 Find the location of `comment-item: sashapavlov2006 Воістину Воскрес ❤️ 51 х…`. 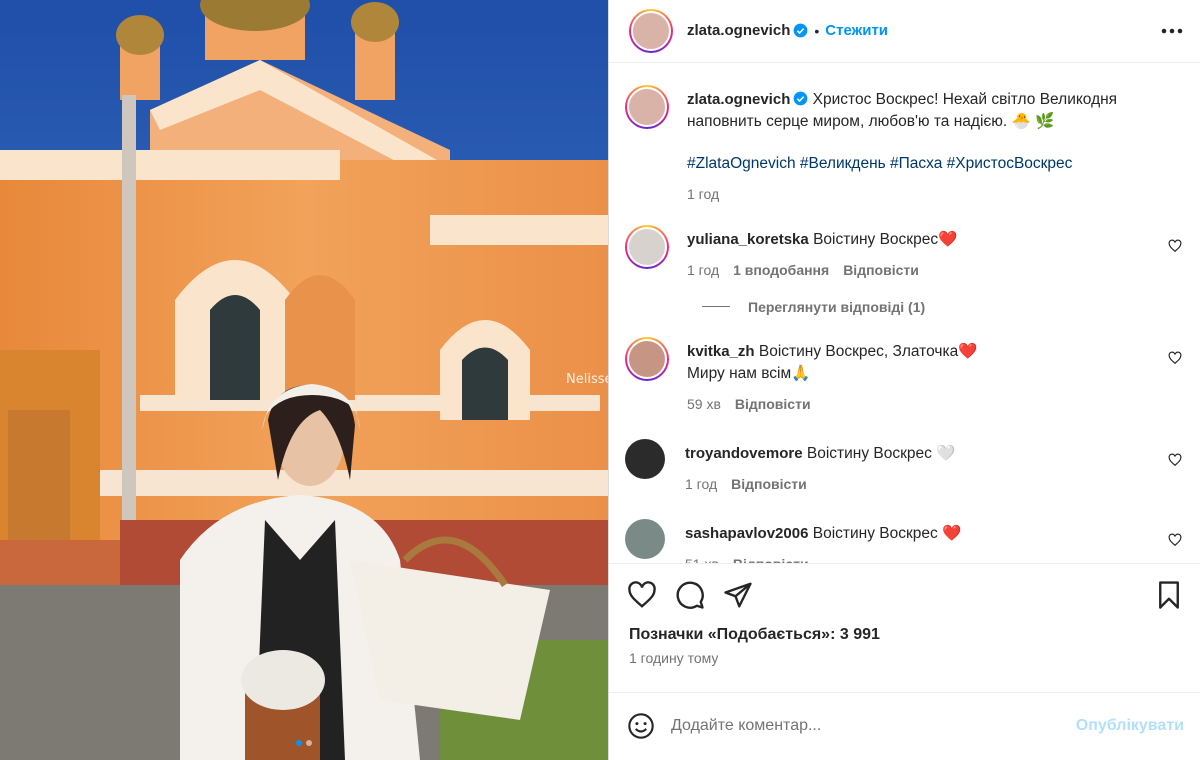

comment-item: sashapavlov2006 Воістину Воскрес ❤️ 51 х… is located at coordinates (903, 541).